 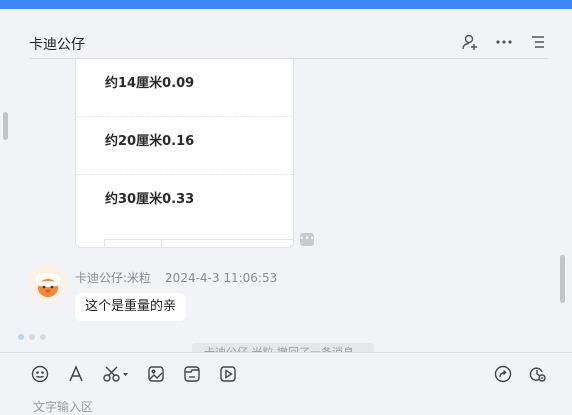 I want to click on card-row: 约30厘米0.33, so click(x=184, y=204).